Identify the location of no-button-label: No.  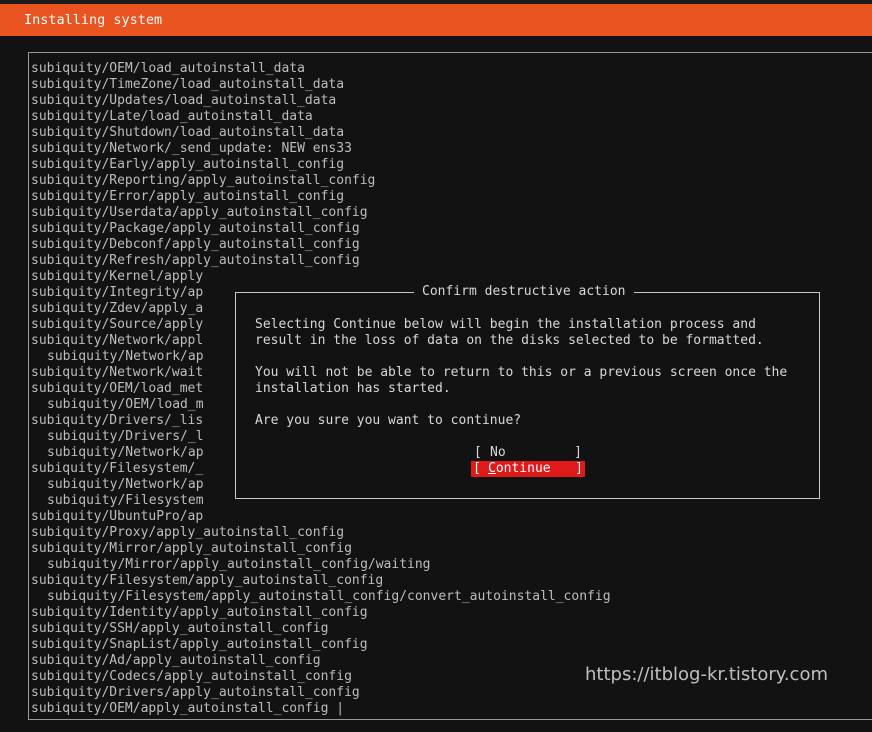
(498, 452).